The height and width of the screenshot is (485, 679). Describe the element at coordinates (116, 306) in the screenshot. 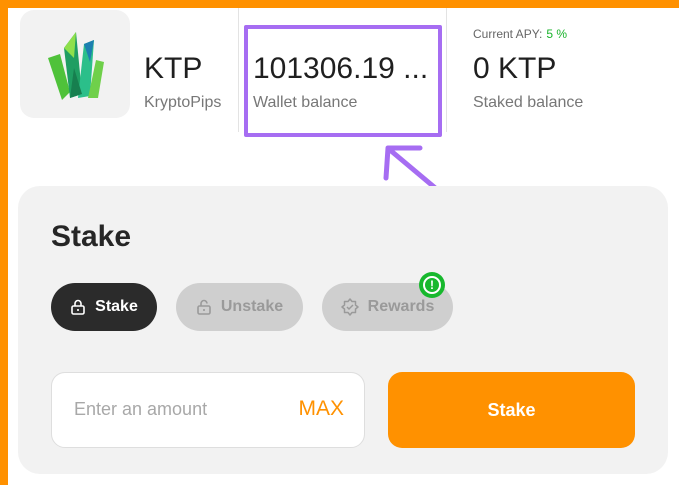

I see `tab-label: Stake` at that location.